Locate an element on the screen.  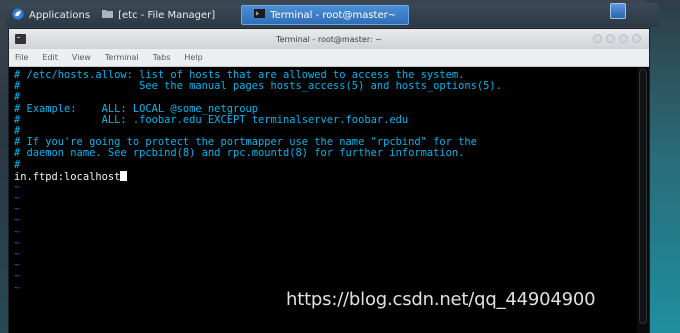
folder-icon is located at coordinates (108, 15).